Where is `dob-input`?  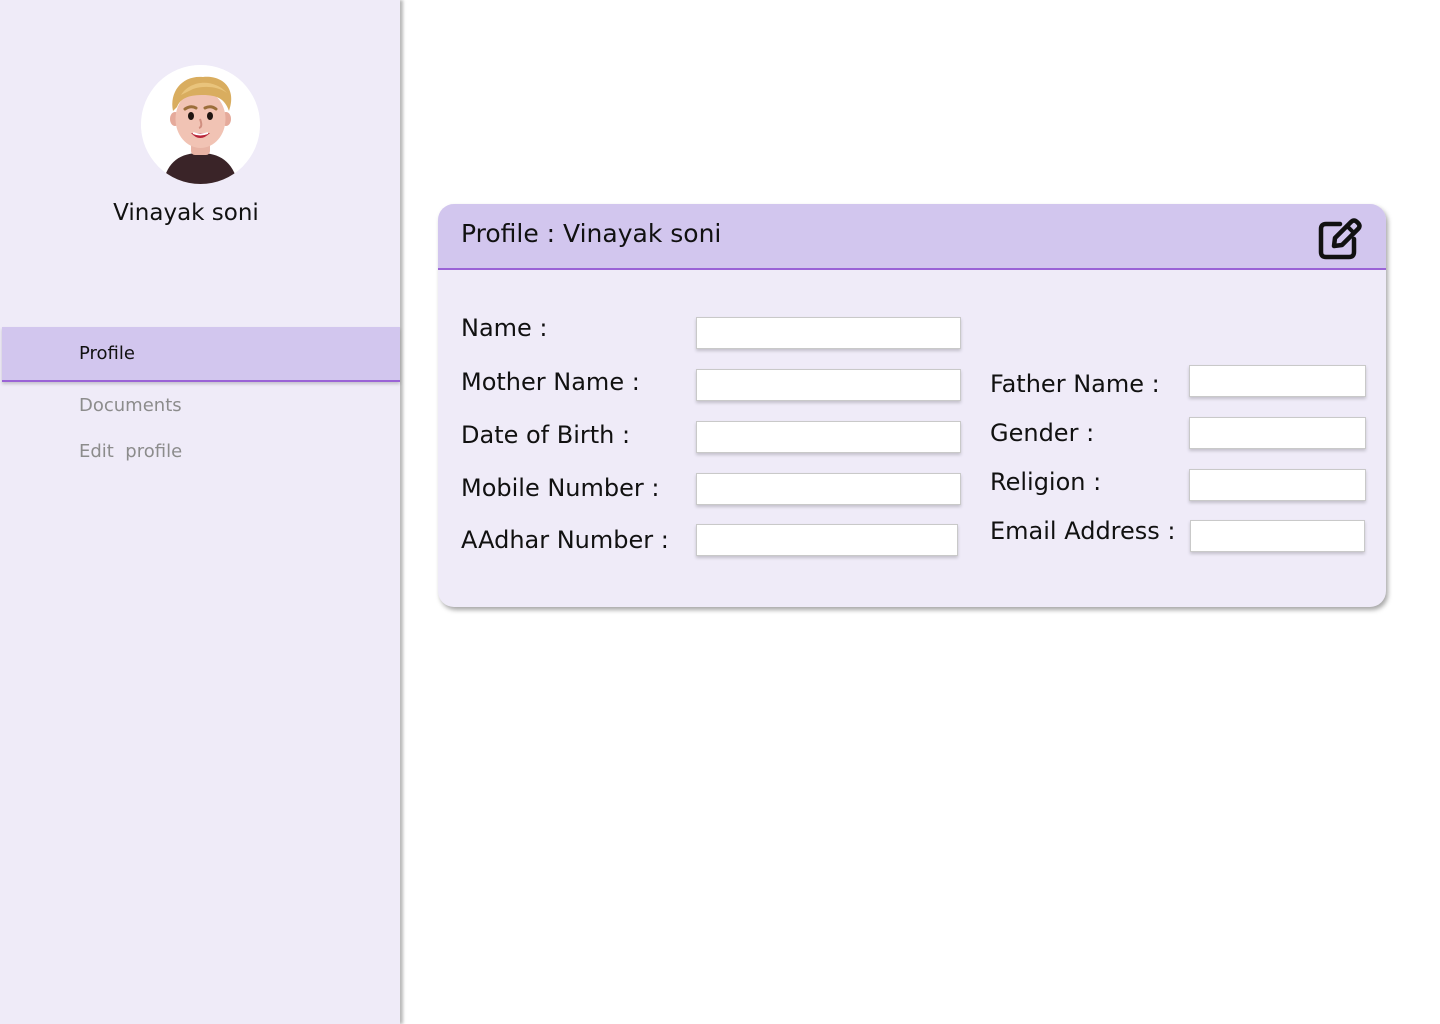 dob-input is located at coordinates (828, 437).